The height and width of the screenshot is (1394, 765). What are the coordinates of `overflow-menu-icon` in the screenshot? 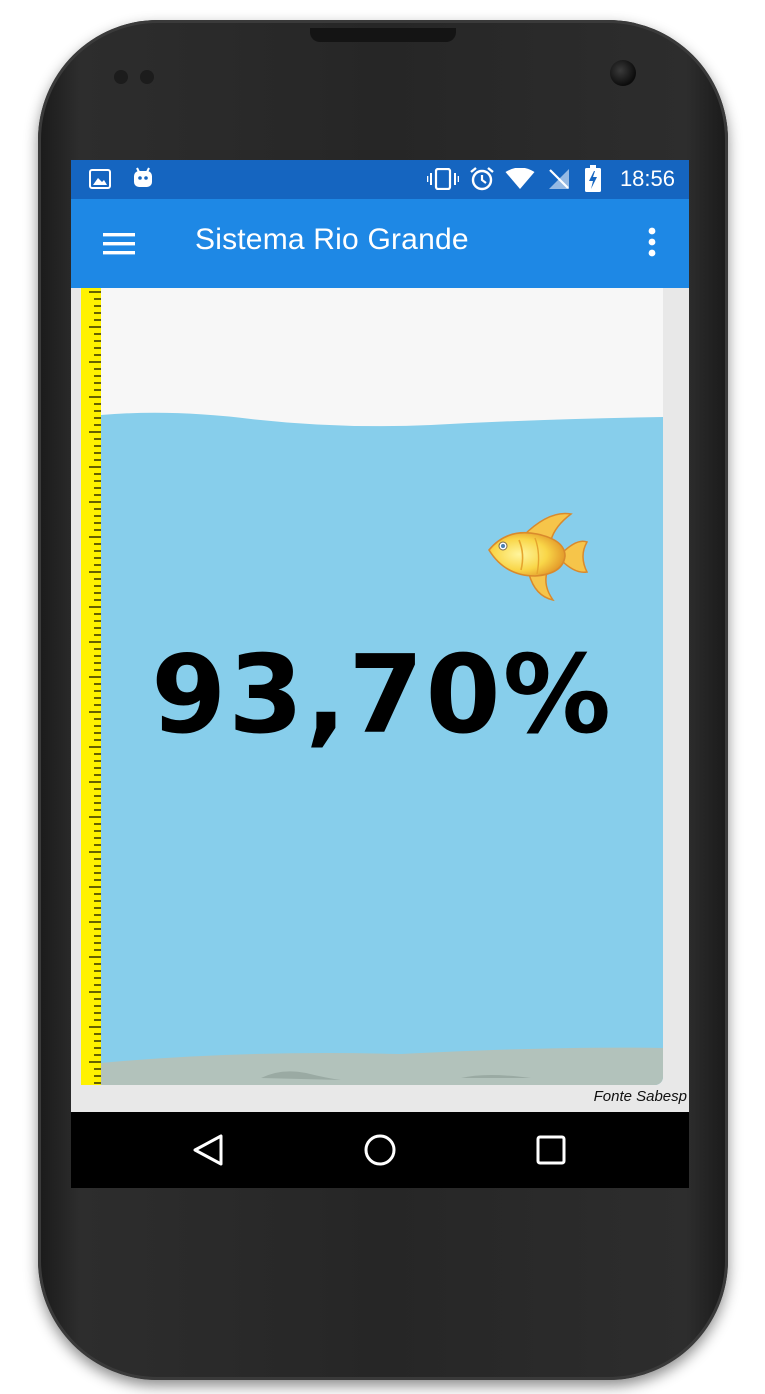 It's located at (652, 243).